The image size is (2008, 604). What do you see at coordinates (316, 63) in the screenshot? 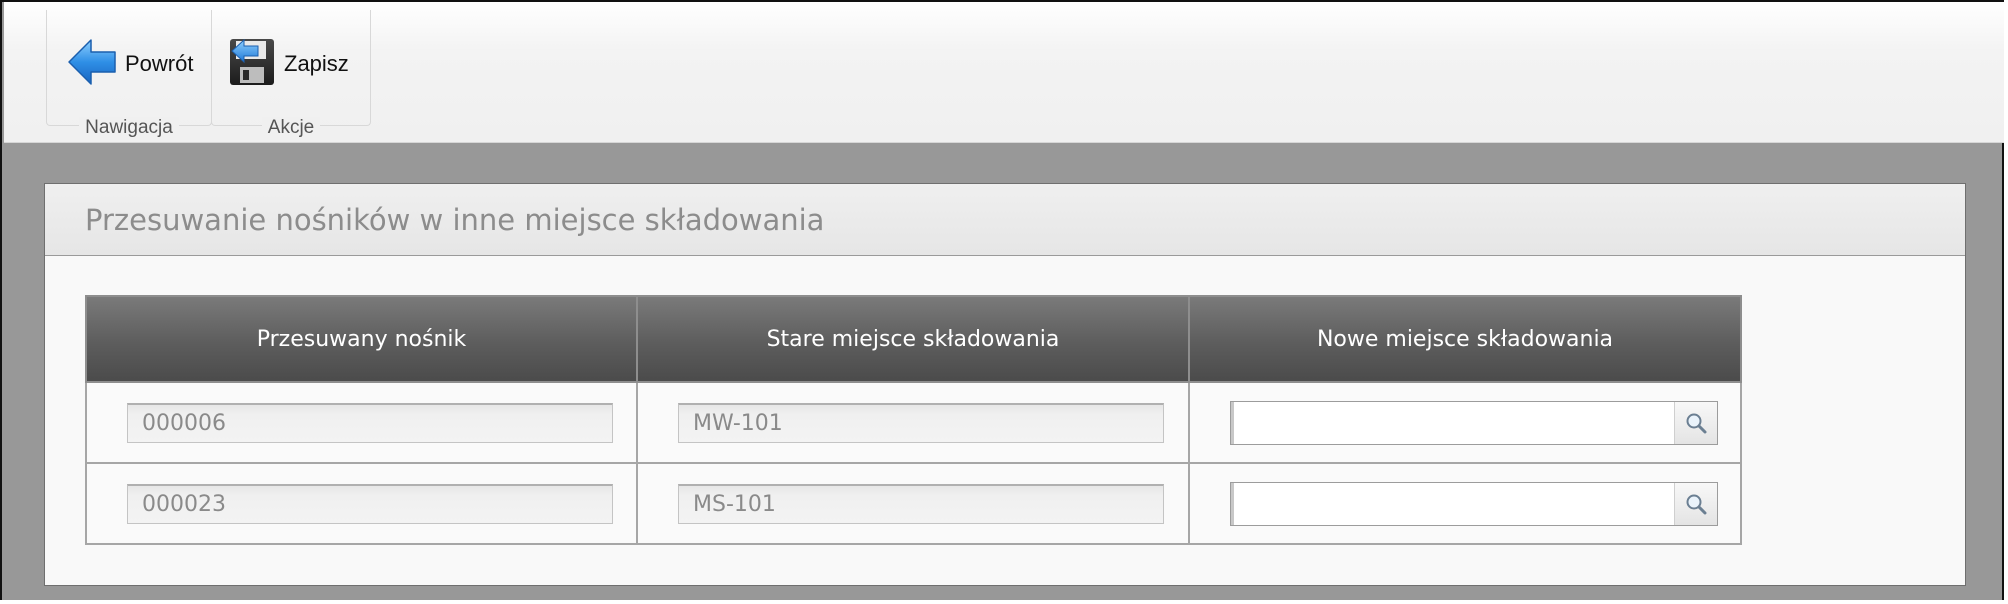
I see `save-button-label: Zapisz` at bounding box center [316, 63].